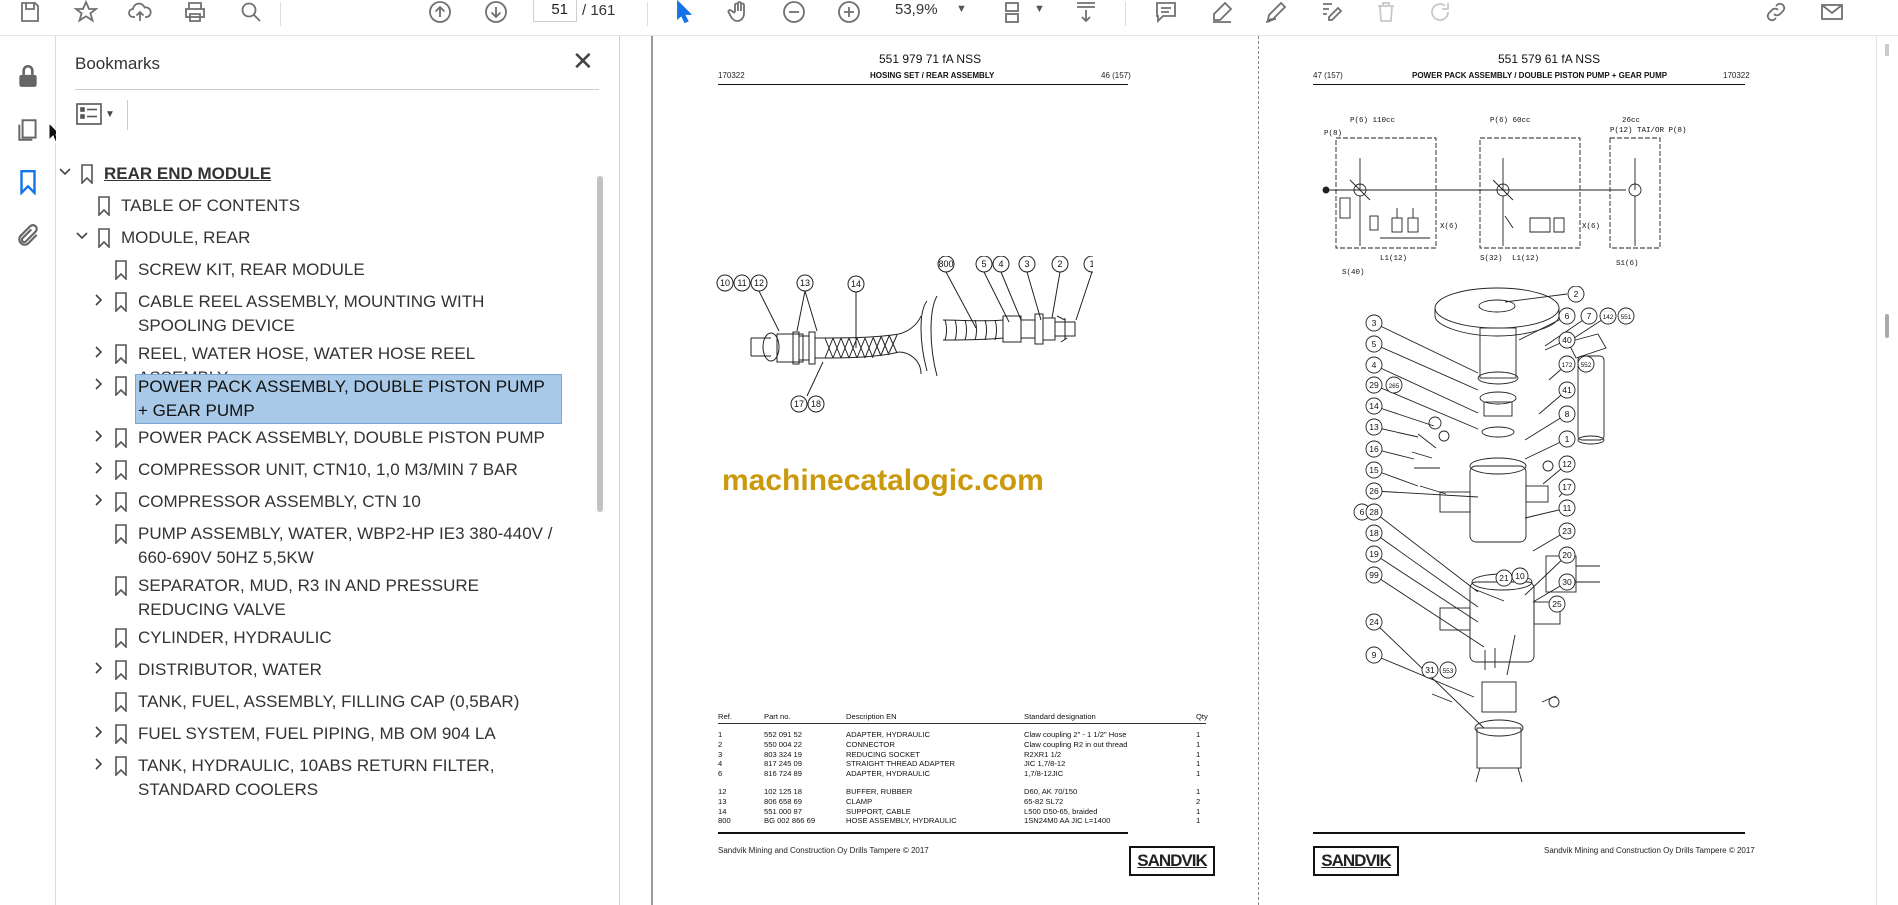  Describe the element at coordinates (888, 734) in the screenshot. I see `table-cell: ADAPTER, HYDRAULIC` at that location.